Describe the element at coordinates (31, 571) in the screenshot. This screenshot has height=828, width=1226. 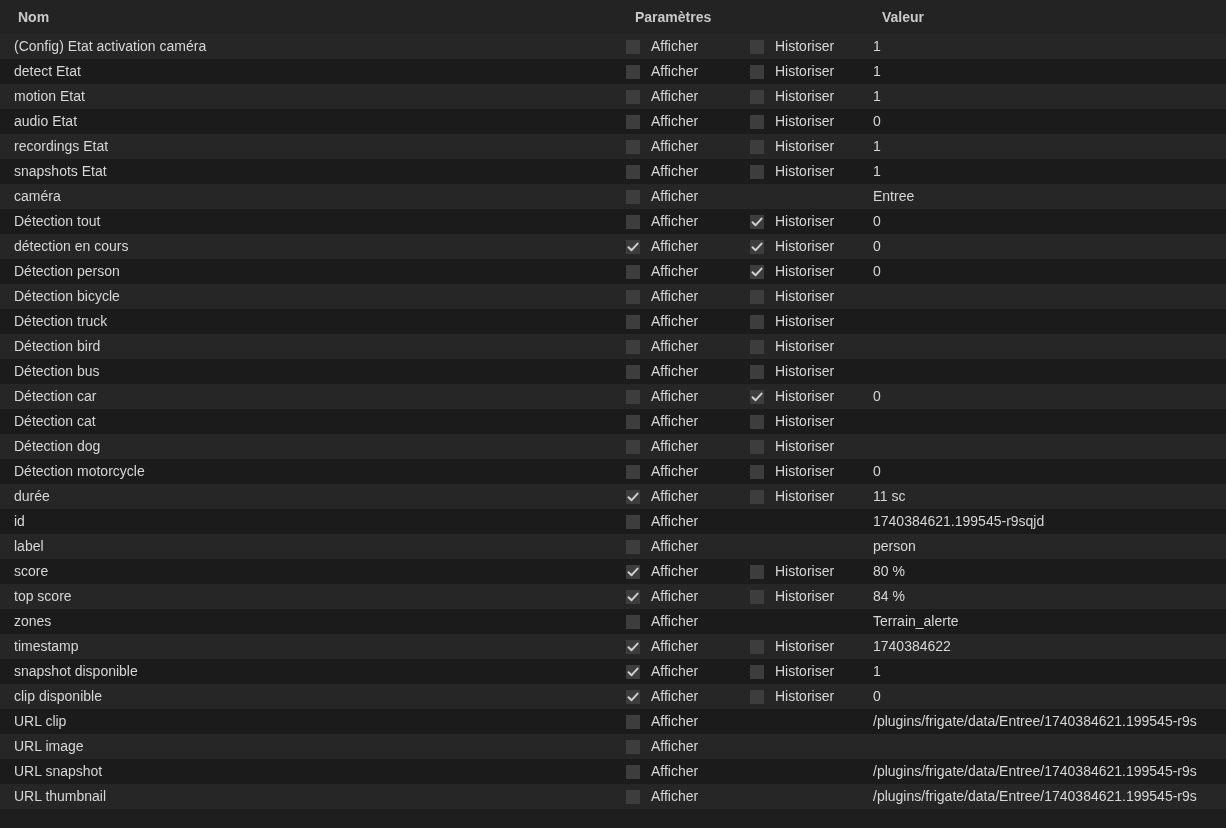
I see `table-cell: score` at that location.